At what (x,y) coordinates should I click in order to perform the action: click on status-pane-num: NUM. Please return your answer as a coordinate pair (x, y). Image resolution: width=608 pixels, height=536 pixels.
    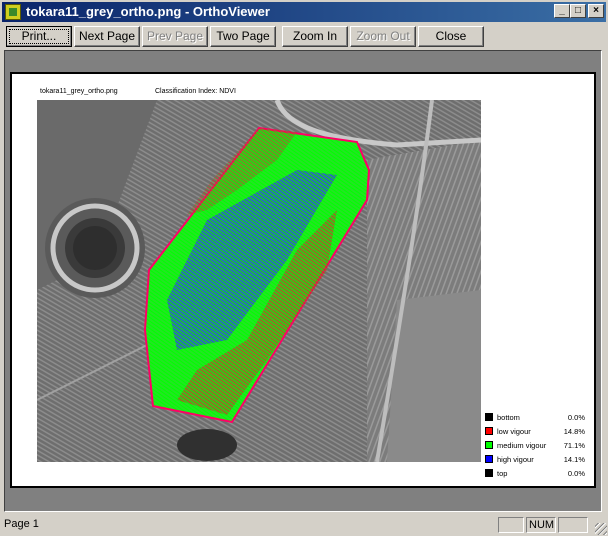
    Looking at the image, I should click on (541, 525).